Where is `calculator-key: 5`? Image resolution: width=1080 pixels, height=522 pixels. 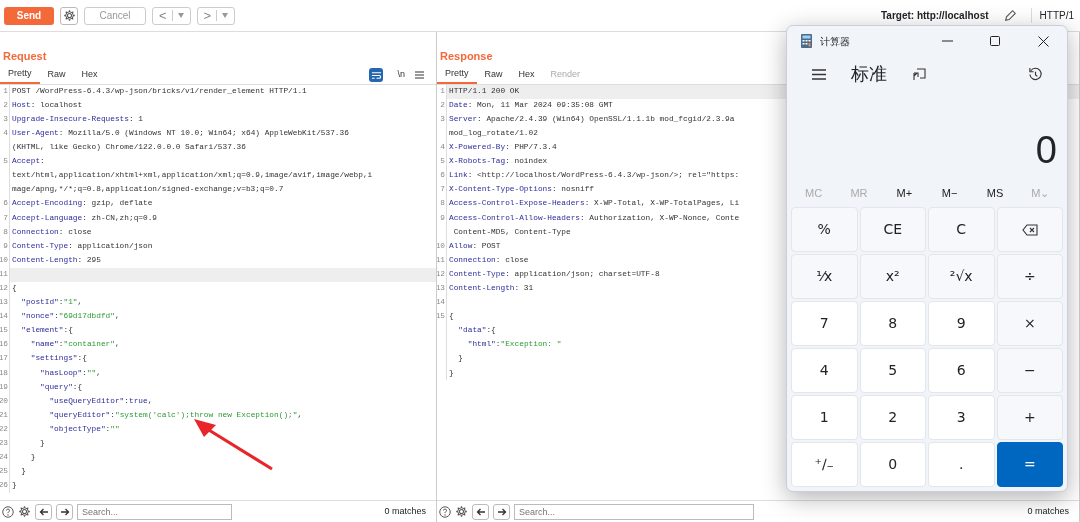 calculator-key: 5 is located at coordinates (892, 370).